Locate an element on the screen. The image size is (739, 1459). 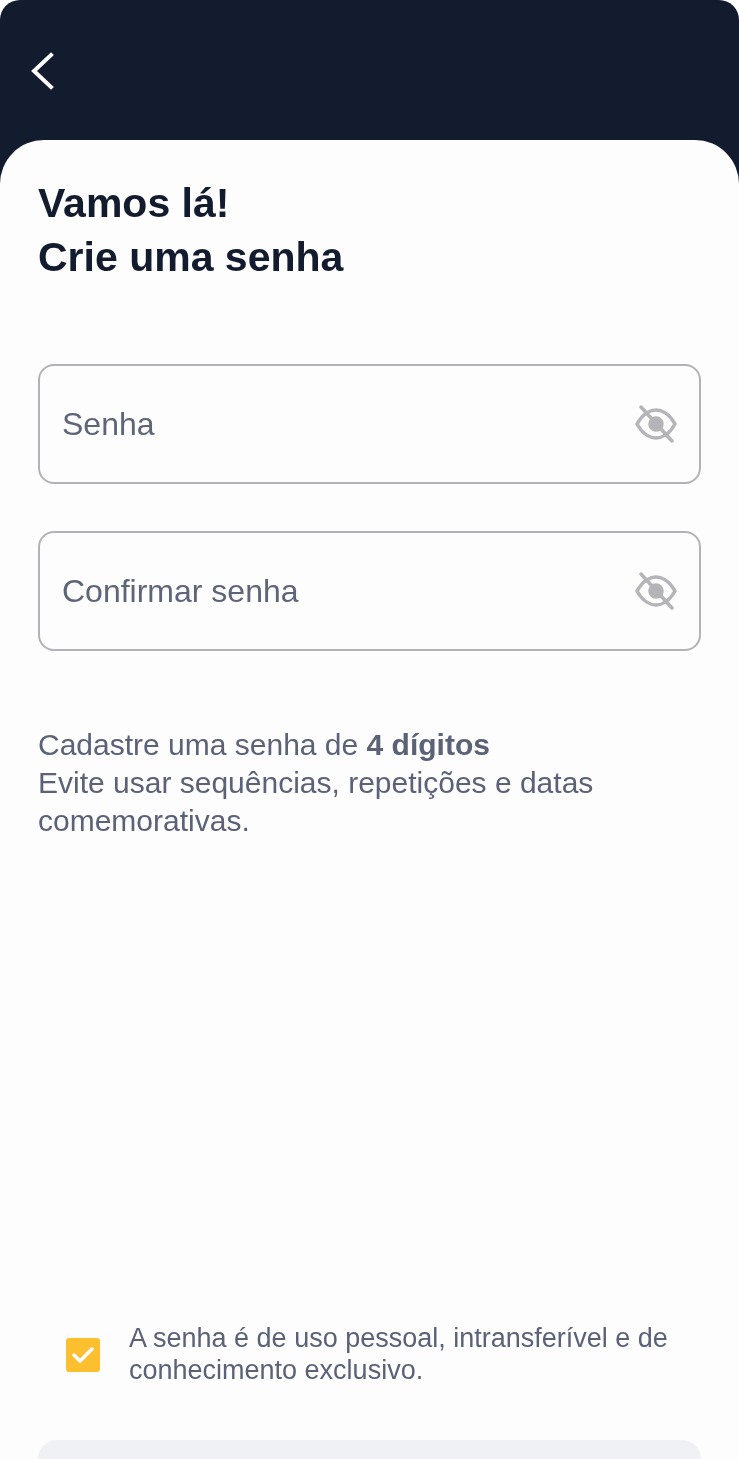
checkbox is located at coordinates (83, 1355).